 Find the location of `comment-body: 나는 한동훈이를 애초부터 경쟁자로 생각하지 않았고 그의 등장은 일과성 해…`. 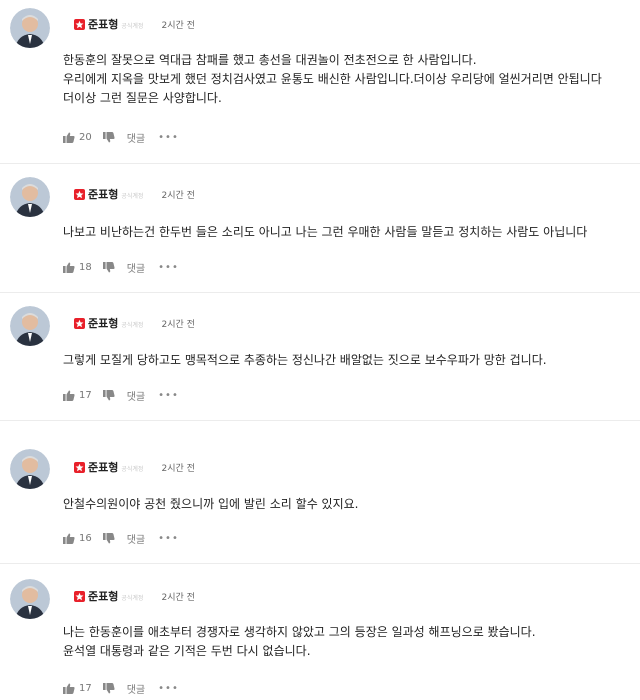

comment-body: 나는 한동훈이를 애초부터 경쟁자로 생각하지 않았고 그의 등장은 일과성 해… is located at coordinates (351, 642).